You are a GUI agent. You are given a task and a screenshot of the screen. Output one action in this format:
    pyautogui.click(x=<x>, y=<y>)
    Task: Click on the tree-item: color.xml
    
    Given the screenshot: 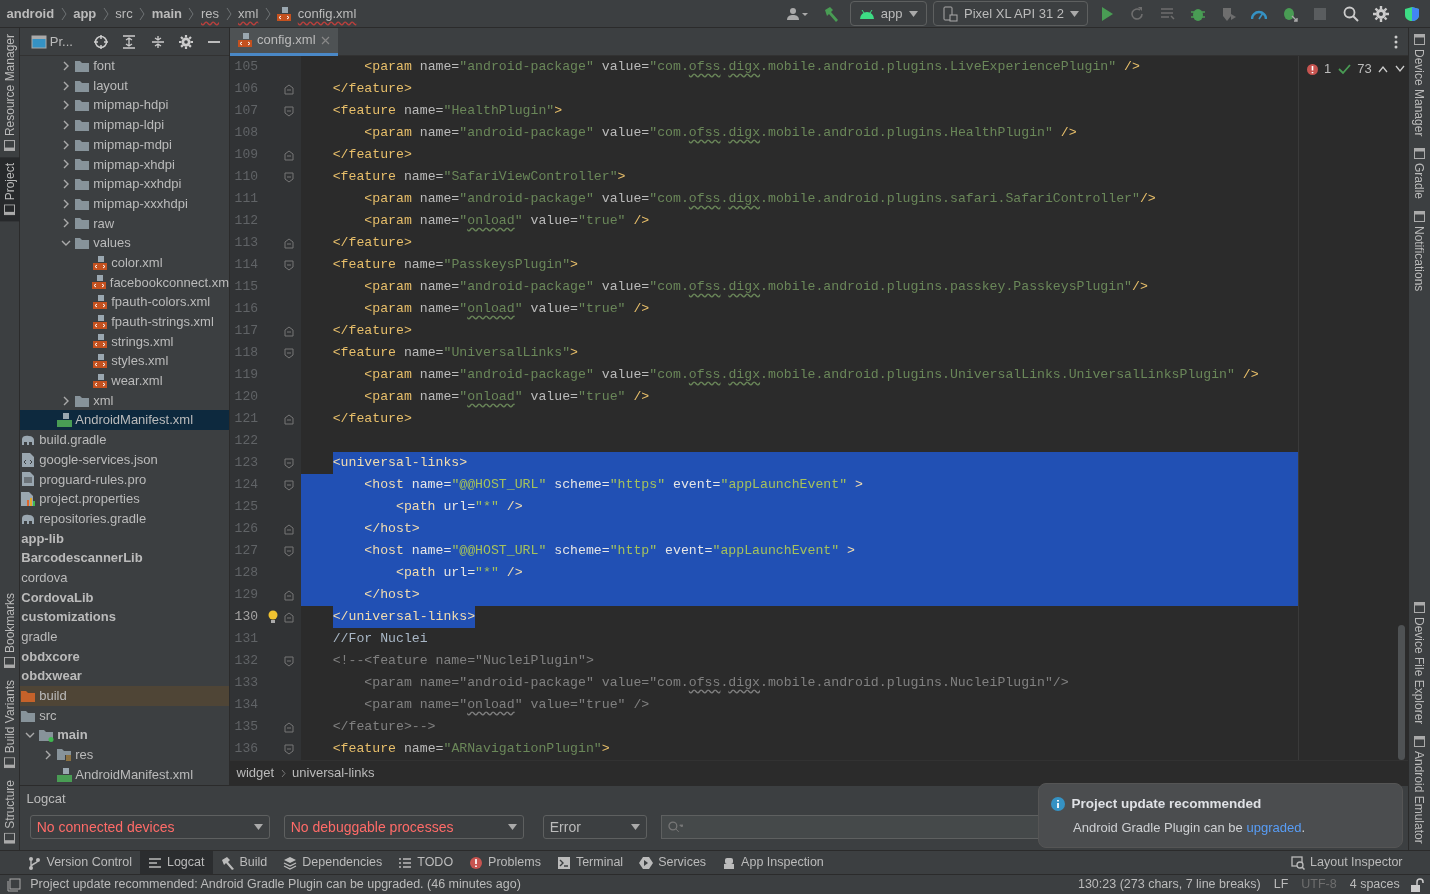 What is the action you would take?
    pyautogui.click(x=124, y=262)
    